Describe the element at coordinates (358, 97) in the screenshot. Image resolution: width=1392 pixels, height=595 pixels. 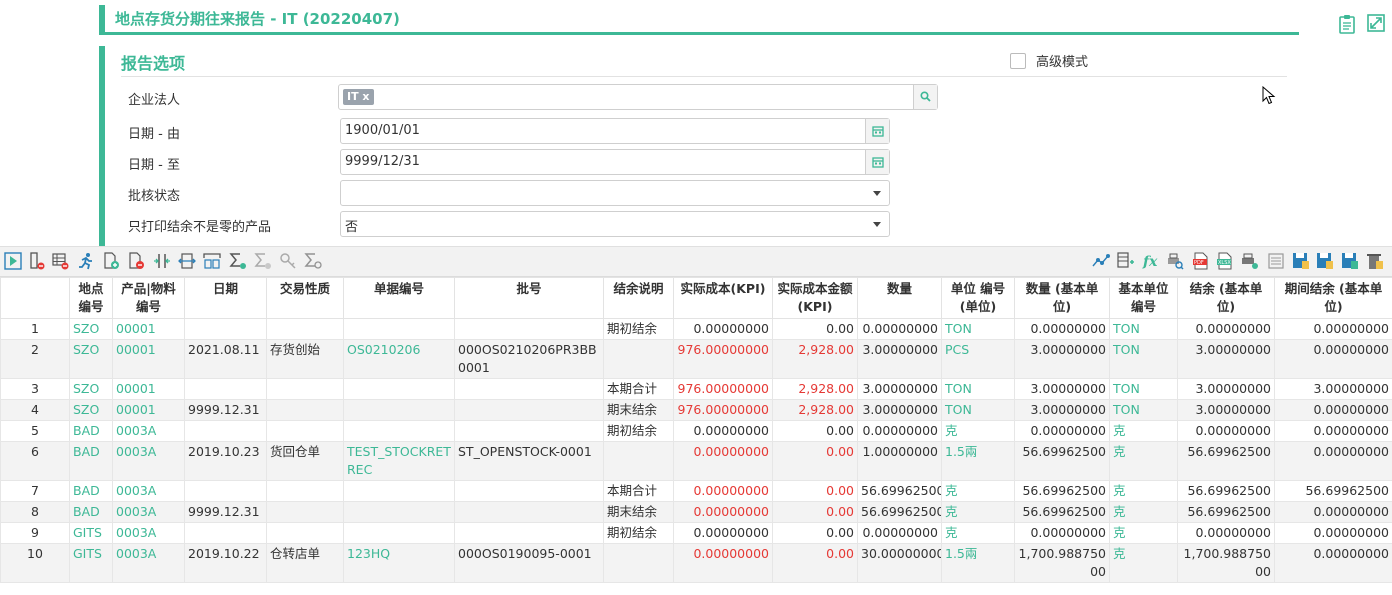
I see `legal-entity-tag: IT x` at that location.